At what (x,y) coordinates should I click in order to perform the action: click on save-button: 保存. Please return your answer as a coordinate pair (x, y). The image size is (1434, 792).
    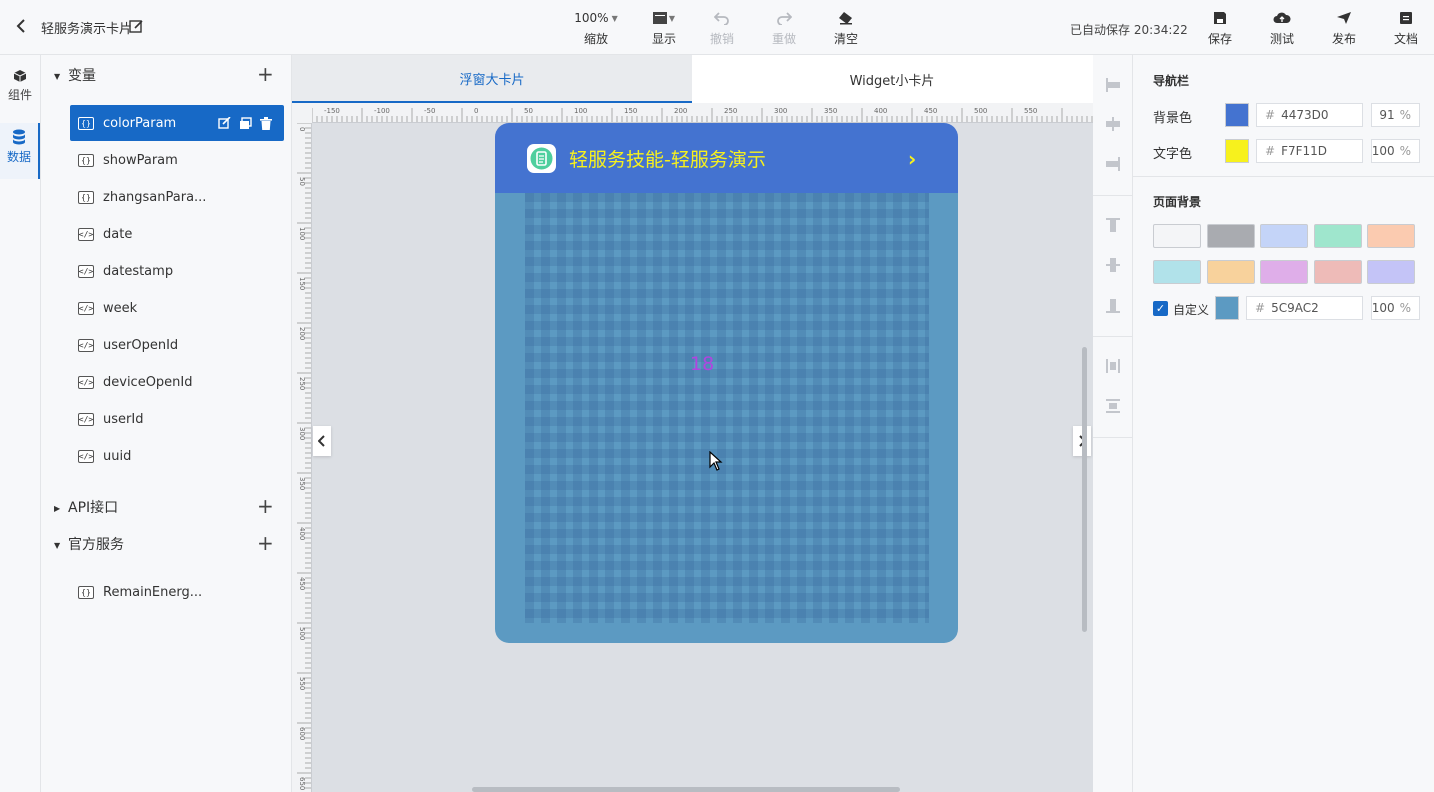
    Looking at the image, I should click on (1220, 27).